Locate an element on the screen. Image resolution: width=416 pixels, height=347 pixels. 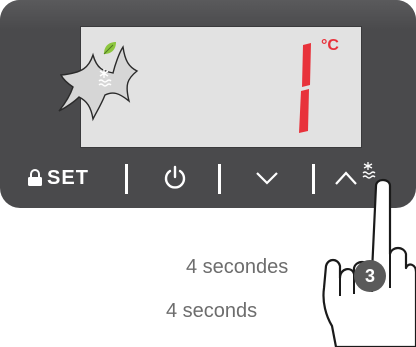
leaf-icon is located at coordinates (109, 48).